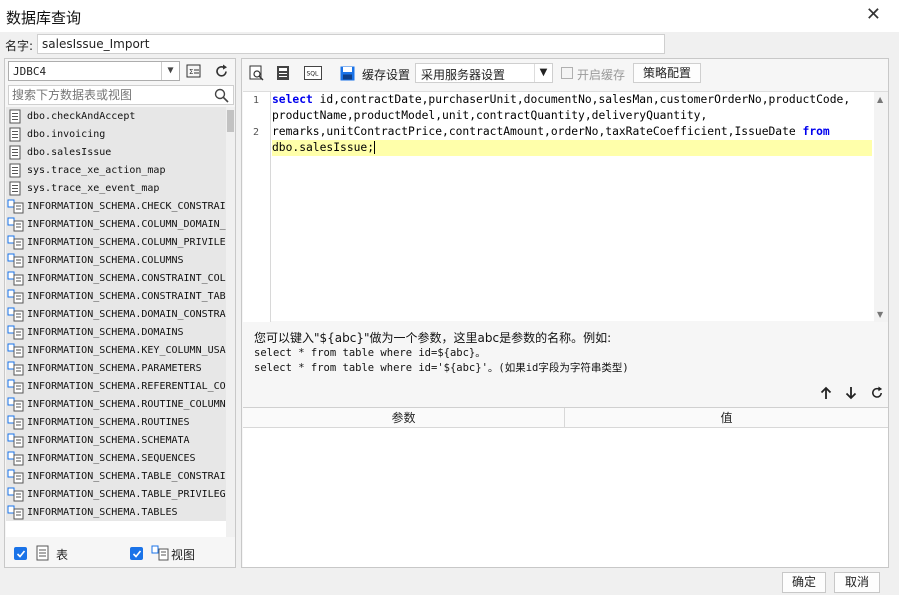 This screenshot has width=899, height=595. What do you see at coordinates (116, 242) in the screenshot?
I see `tree-item: INFORMATION_SCHEMA.COLUMN_PRIVILE` at bounding box center [116, 242].